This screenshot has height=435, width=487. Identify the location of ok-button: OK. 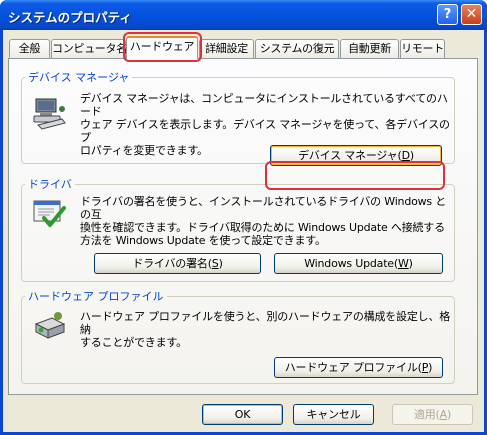
(242, 414).